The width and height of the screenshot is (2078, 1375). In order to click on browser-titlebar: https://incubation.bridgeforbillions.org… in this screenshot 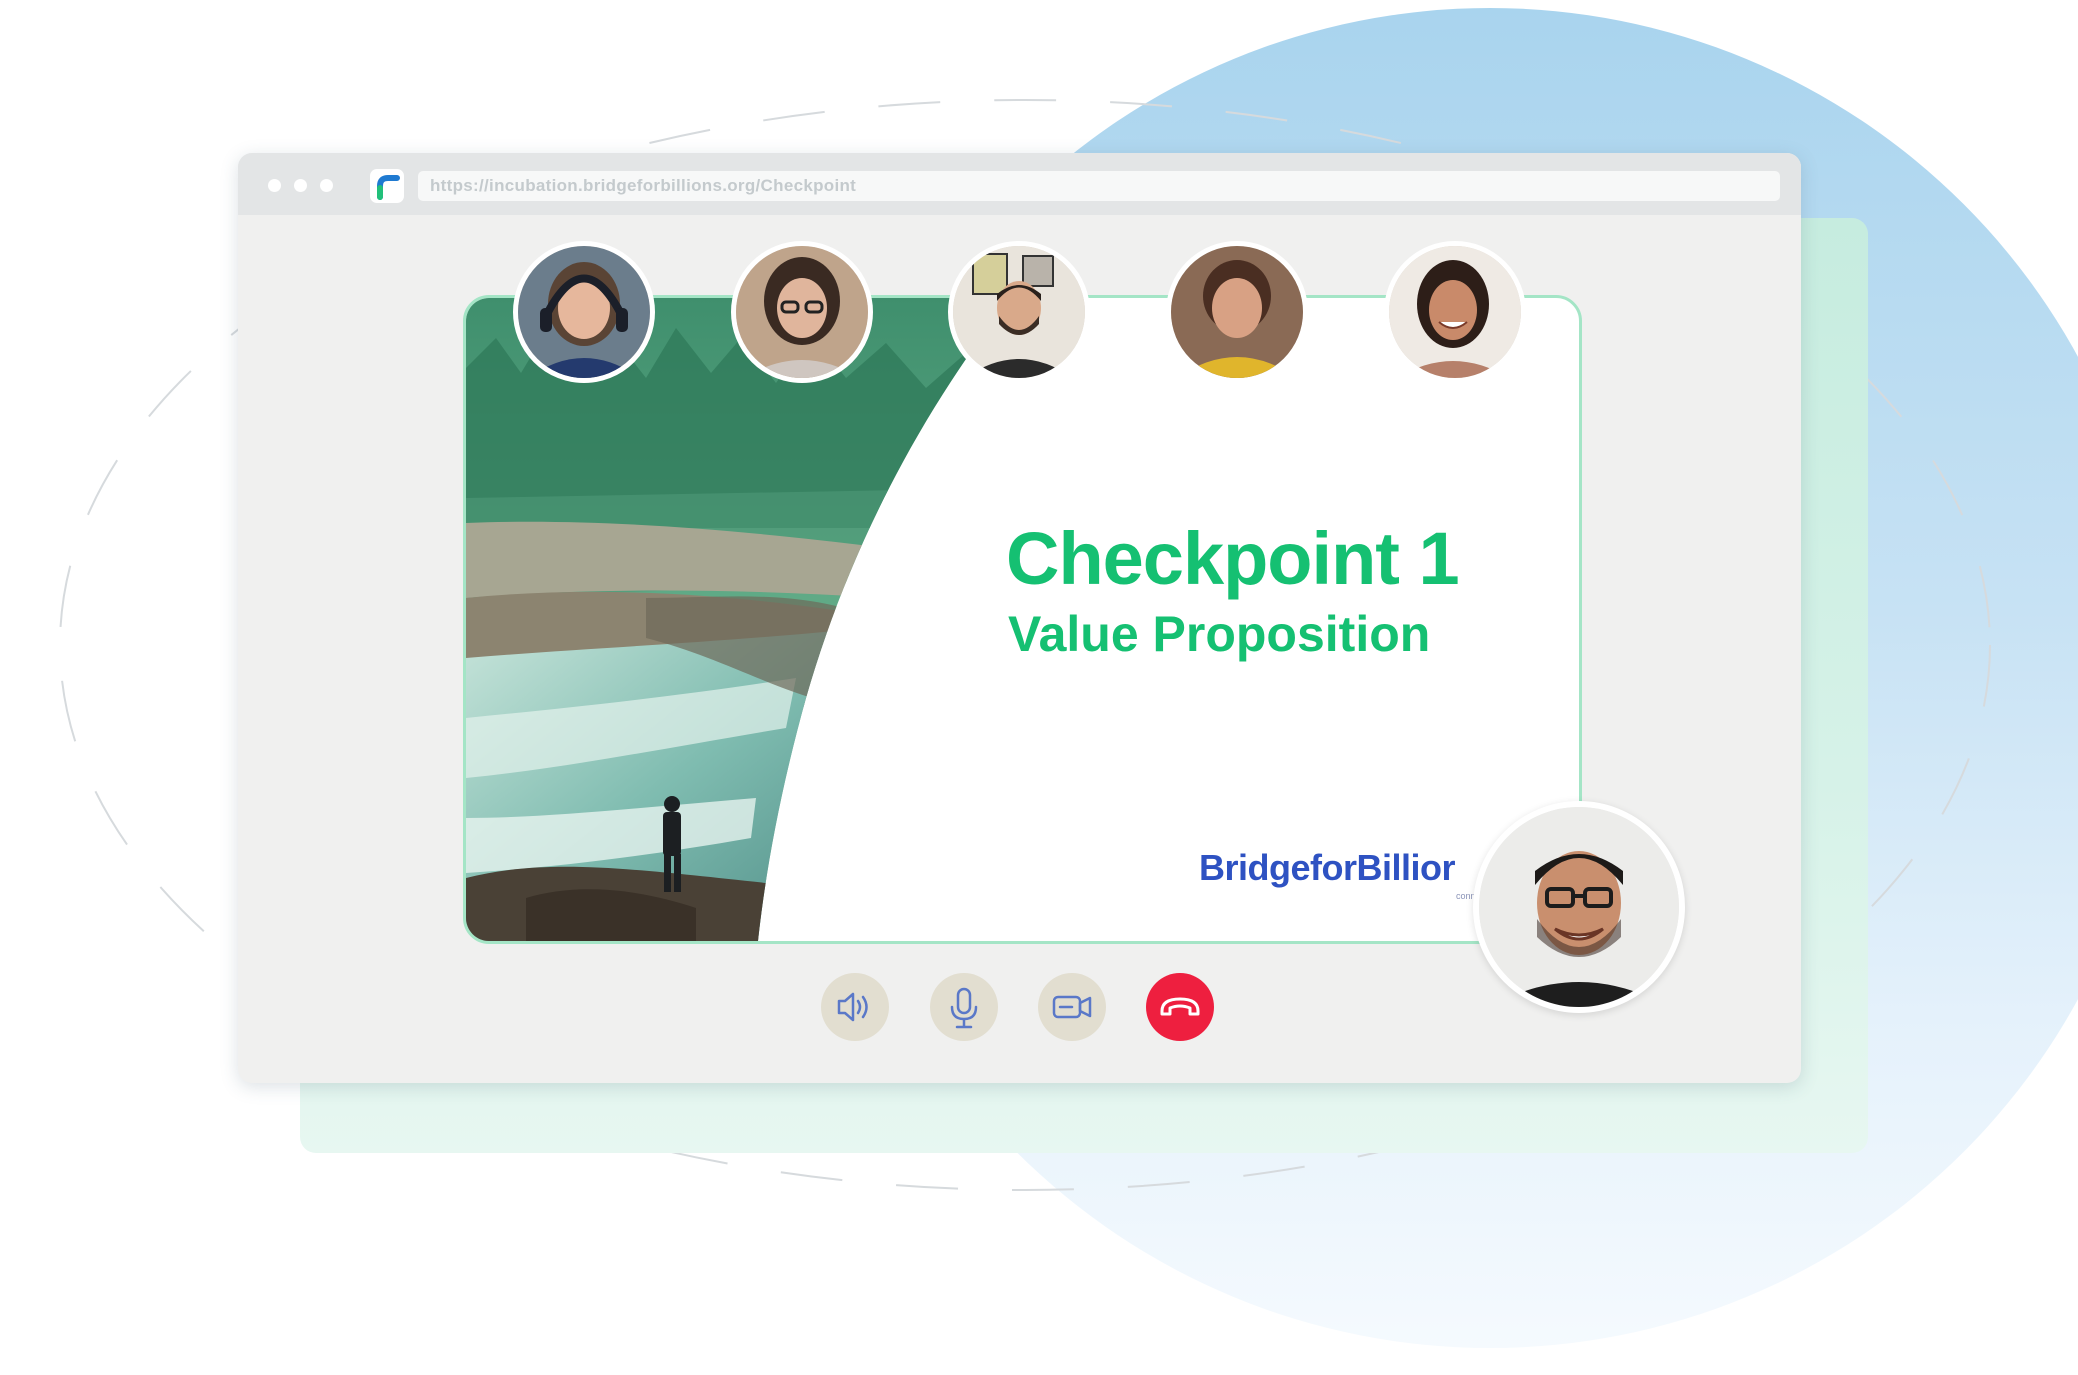, I will do `click(1019, 184)`.